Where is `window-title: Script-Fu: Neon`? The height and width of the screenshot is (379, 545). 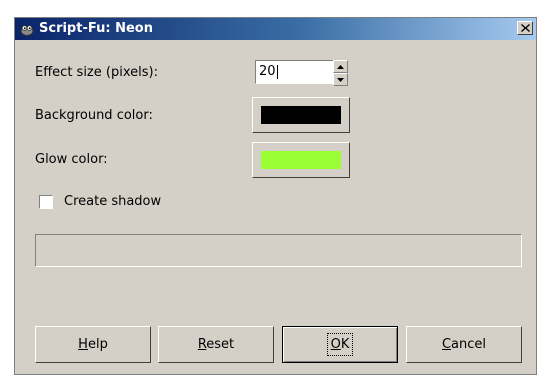 window-title: Script-Fu: Neon is located at coordinates (96, 28).